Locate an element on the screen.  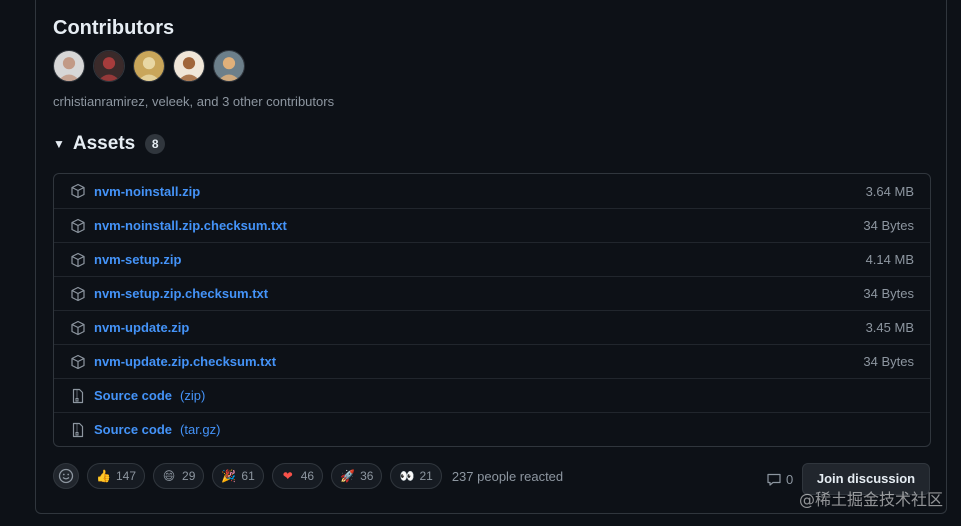
asset-row: nvm-setup.zip.checksum.txt 34 Bytes is located at coordinates (492, 293).